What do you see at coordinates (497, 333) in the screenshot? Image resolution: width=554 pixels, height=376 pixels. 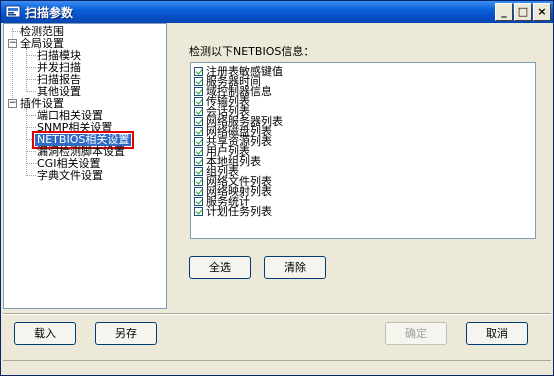 I see `cancel-button: 取消` at bounding box center [497, 333].